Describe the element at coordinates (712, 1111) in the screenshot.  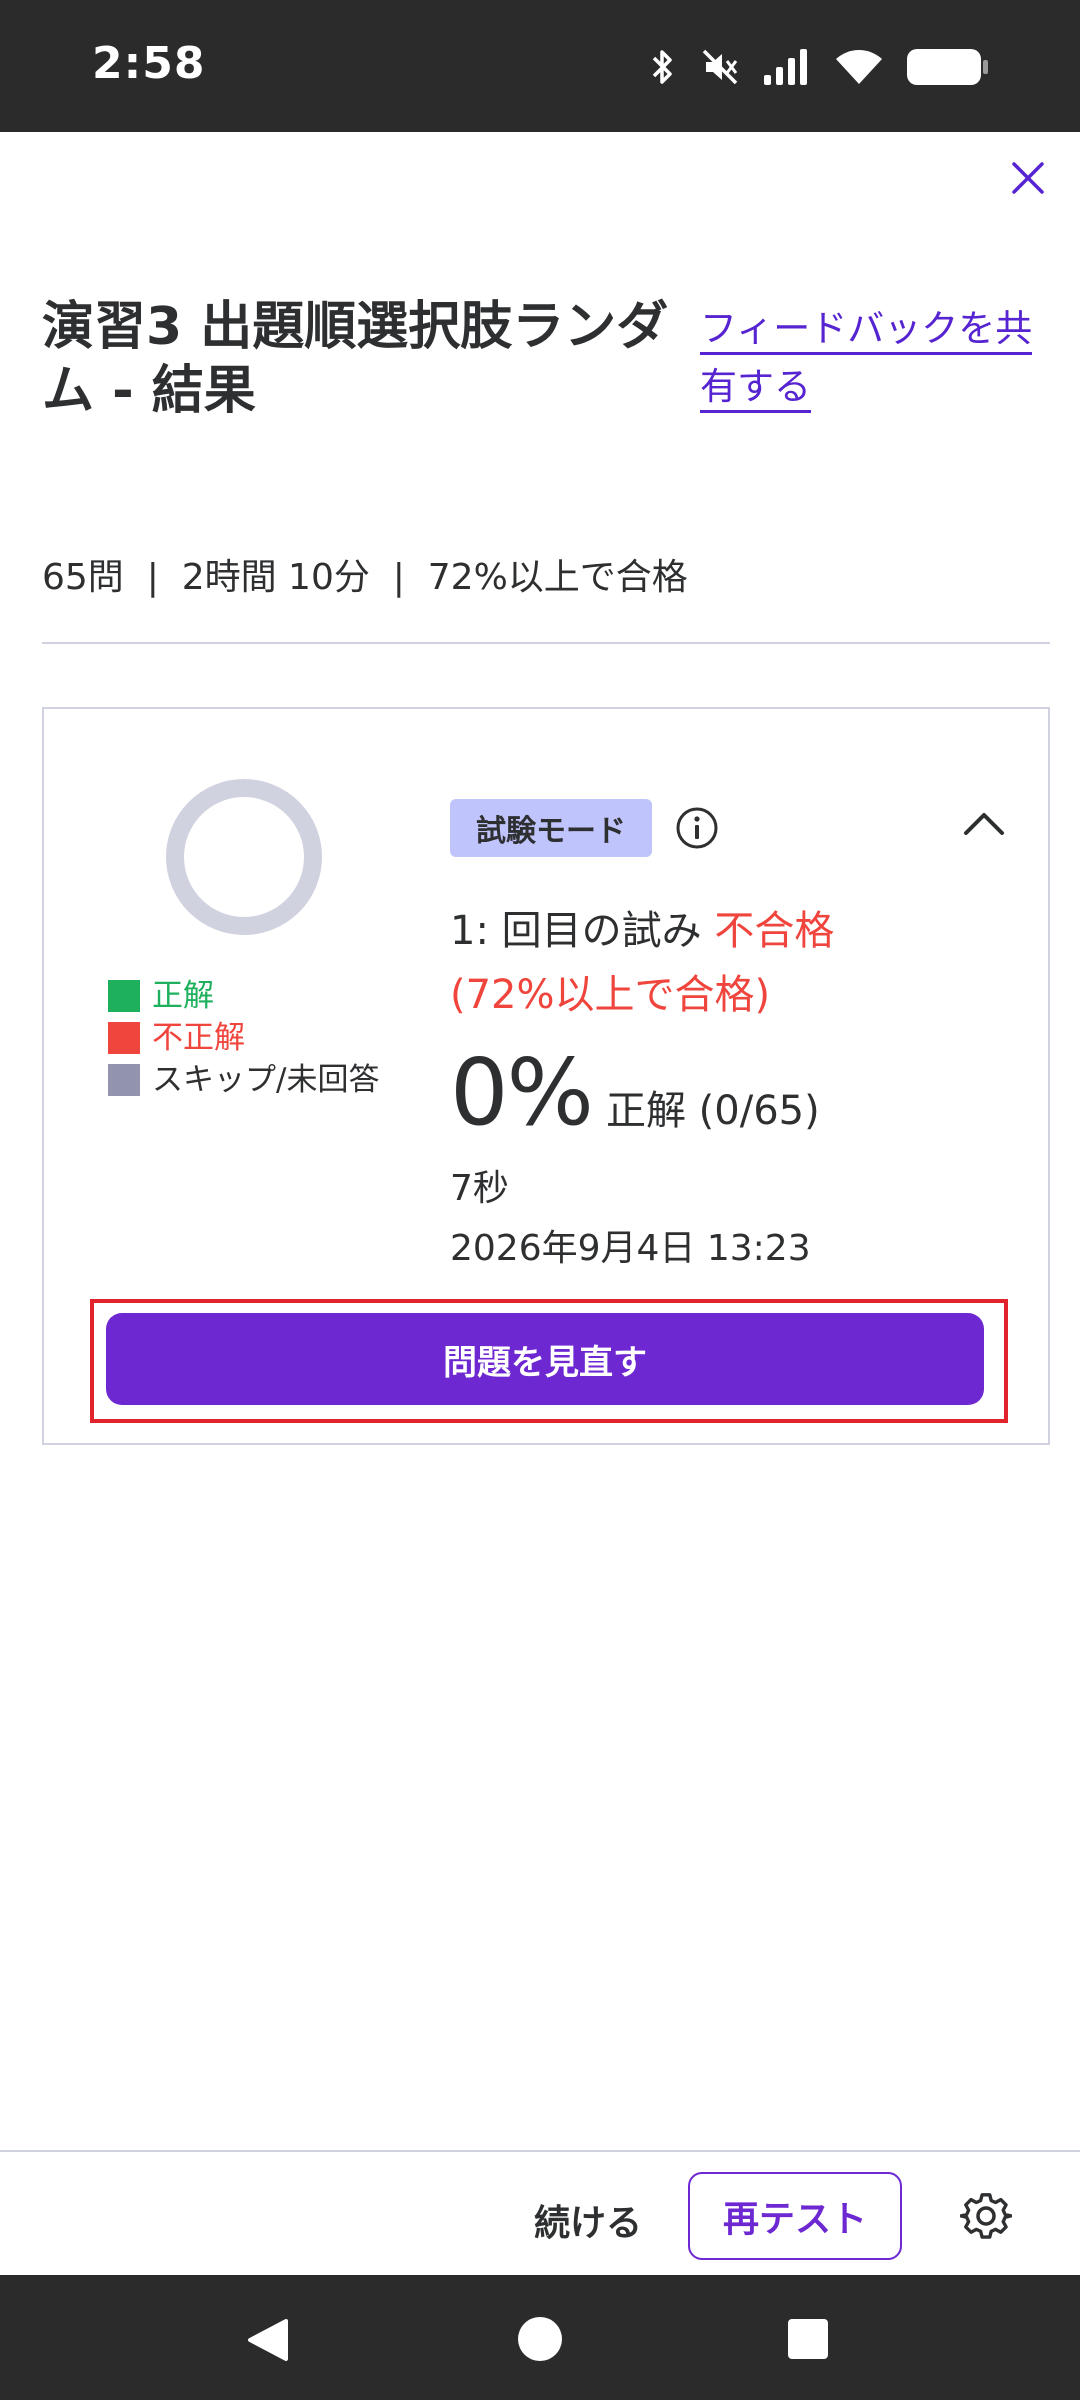
I see `score-label: 正解 (0/65)` at that location.